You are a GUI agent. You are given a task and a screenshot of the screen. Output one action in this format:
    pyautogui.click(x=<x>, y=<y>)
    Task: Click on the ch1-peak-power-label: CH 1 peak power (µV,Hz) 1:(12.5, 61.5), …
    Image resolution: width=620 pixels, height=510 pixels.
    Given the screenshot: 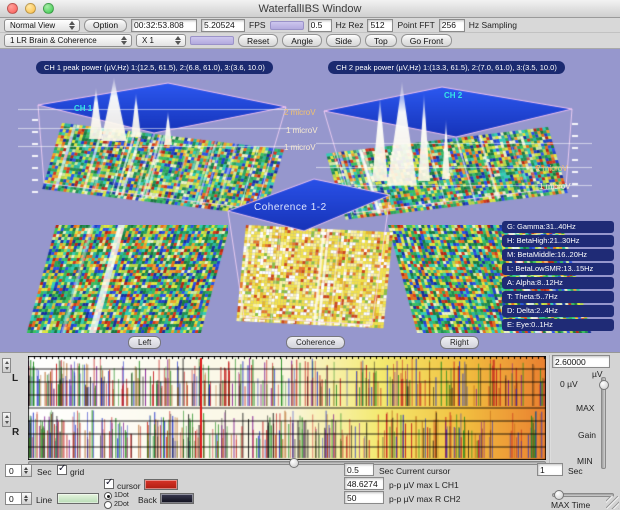 What is the action you would take?
    pyautogui.click(x=154, y=67)
    